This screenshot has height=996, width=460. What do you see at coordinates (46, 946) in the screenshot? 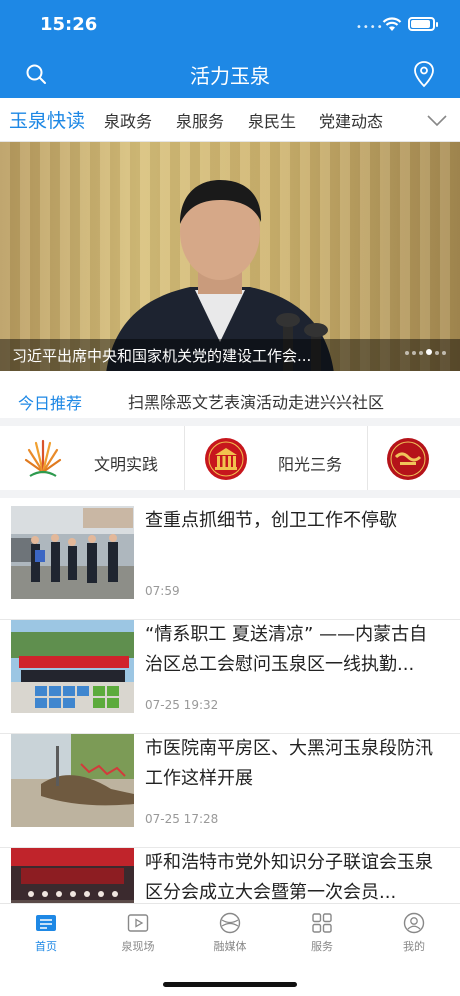
I see `nav-label: 首页` at bounding box center [46, 946].